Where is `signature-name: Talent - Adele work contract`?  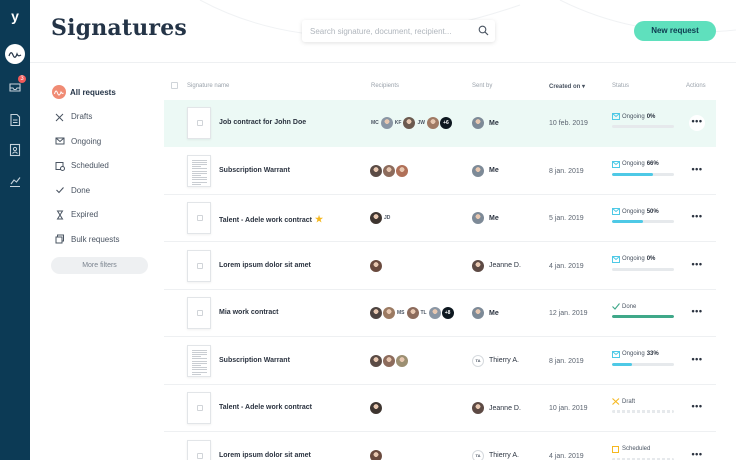 signature-name: Talent - Adele work contract is located at coordinates (265, 407).